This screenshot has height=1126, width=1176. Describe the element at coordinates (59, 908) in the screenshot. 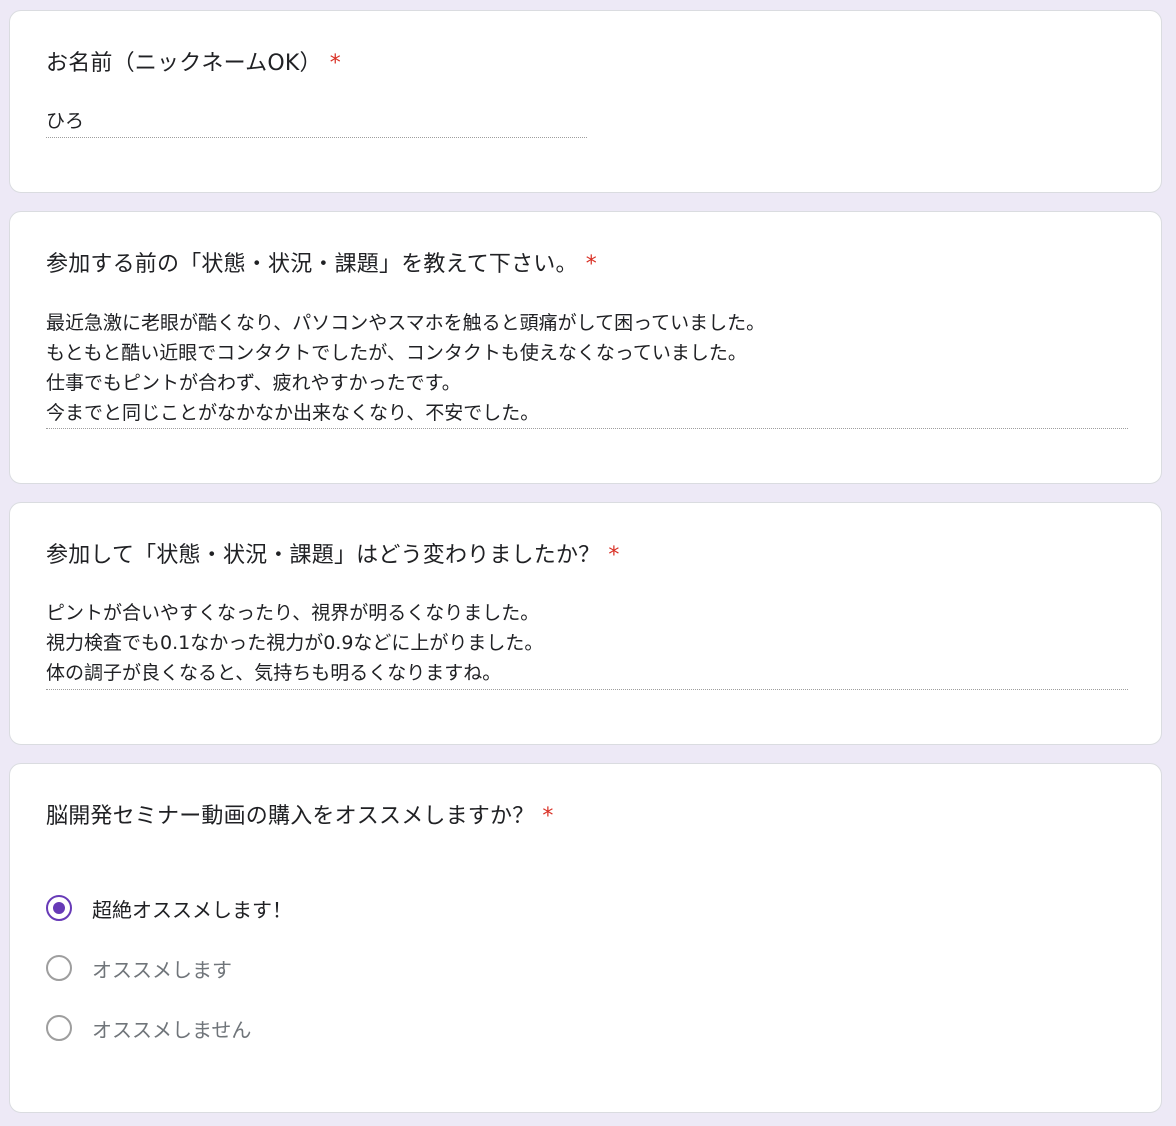

I see `radio-checked-icon` at that location.